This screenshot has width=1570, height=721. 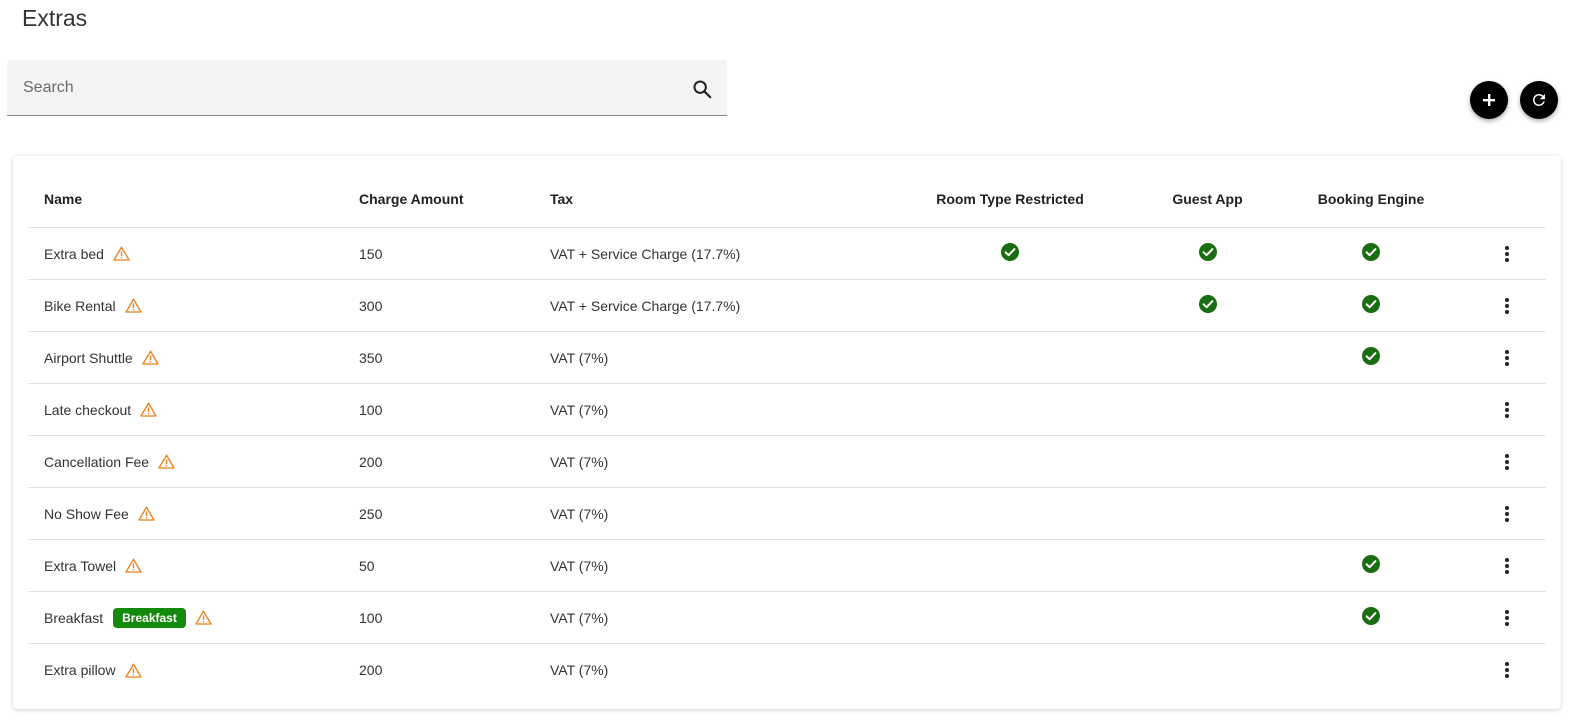 I want to click on cell-charge-amount: 300, so click(x=454, y=305).